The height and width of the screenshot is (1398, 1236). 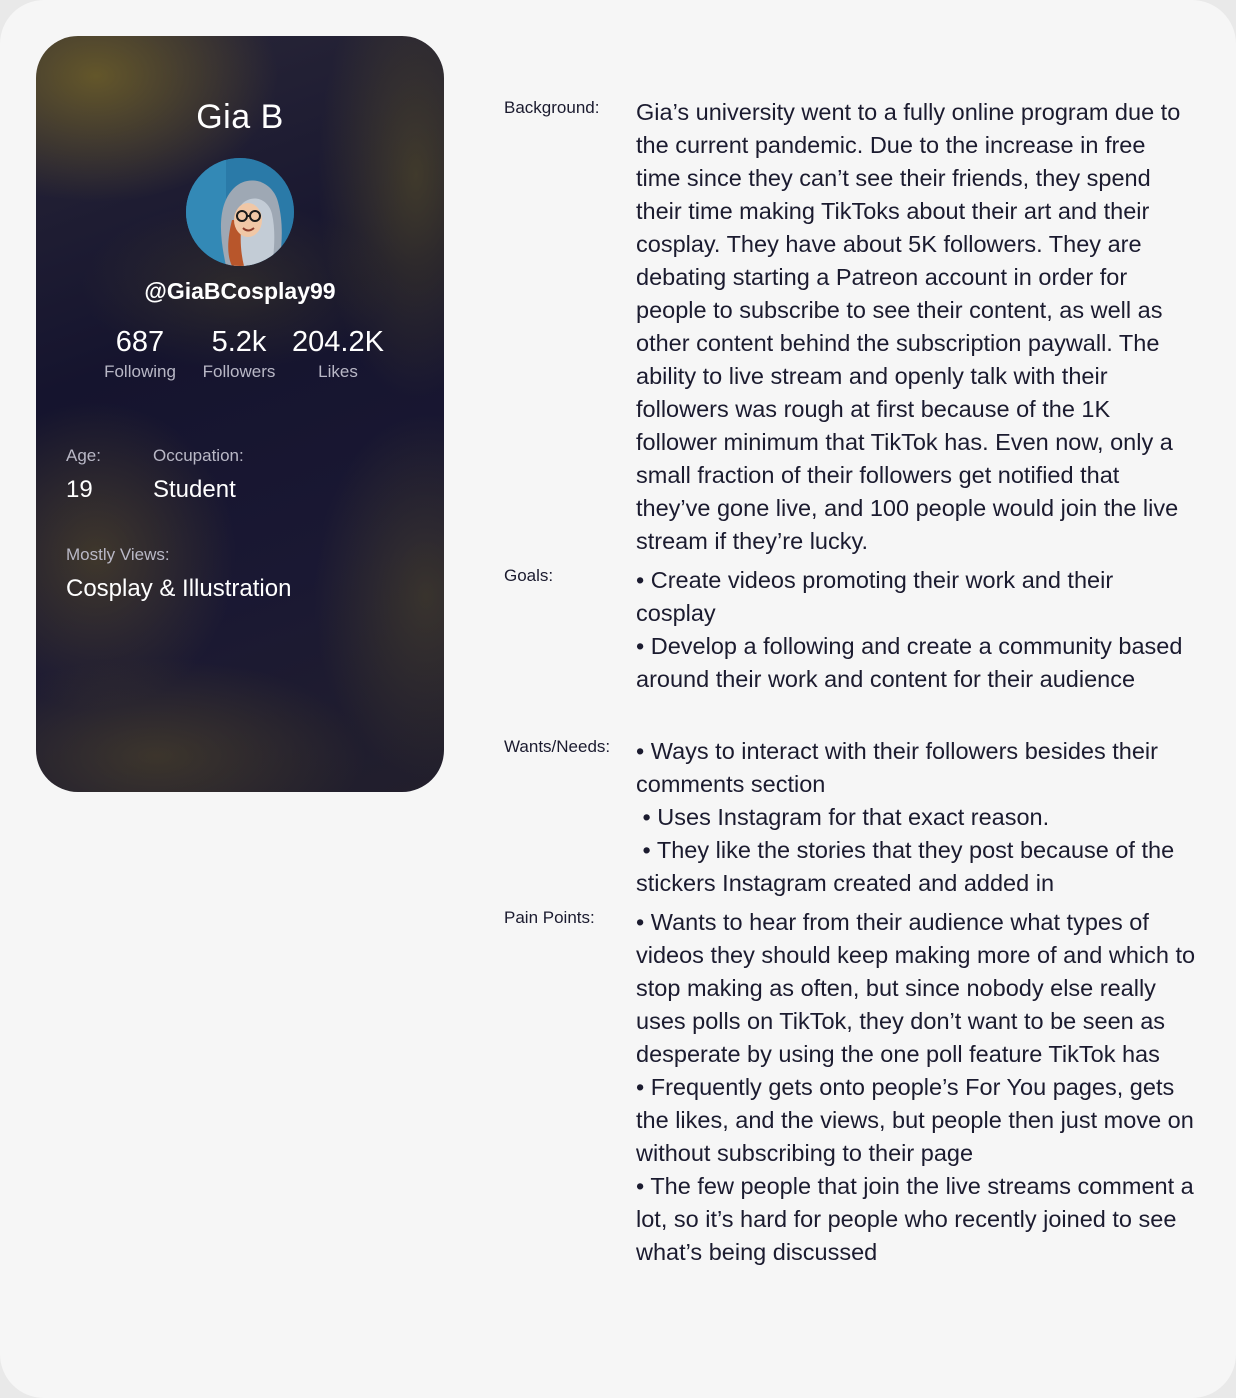 I want to click on stat-label: Likes, so click(x=338, y=371).